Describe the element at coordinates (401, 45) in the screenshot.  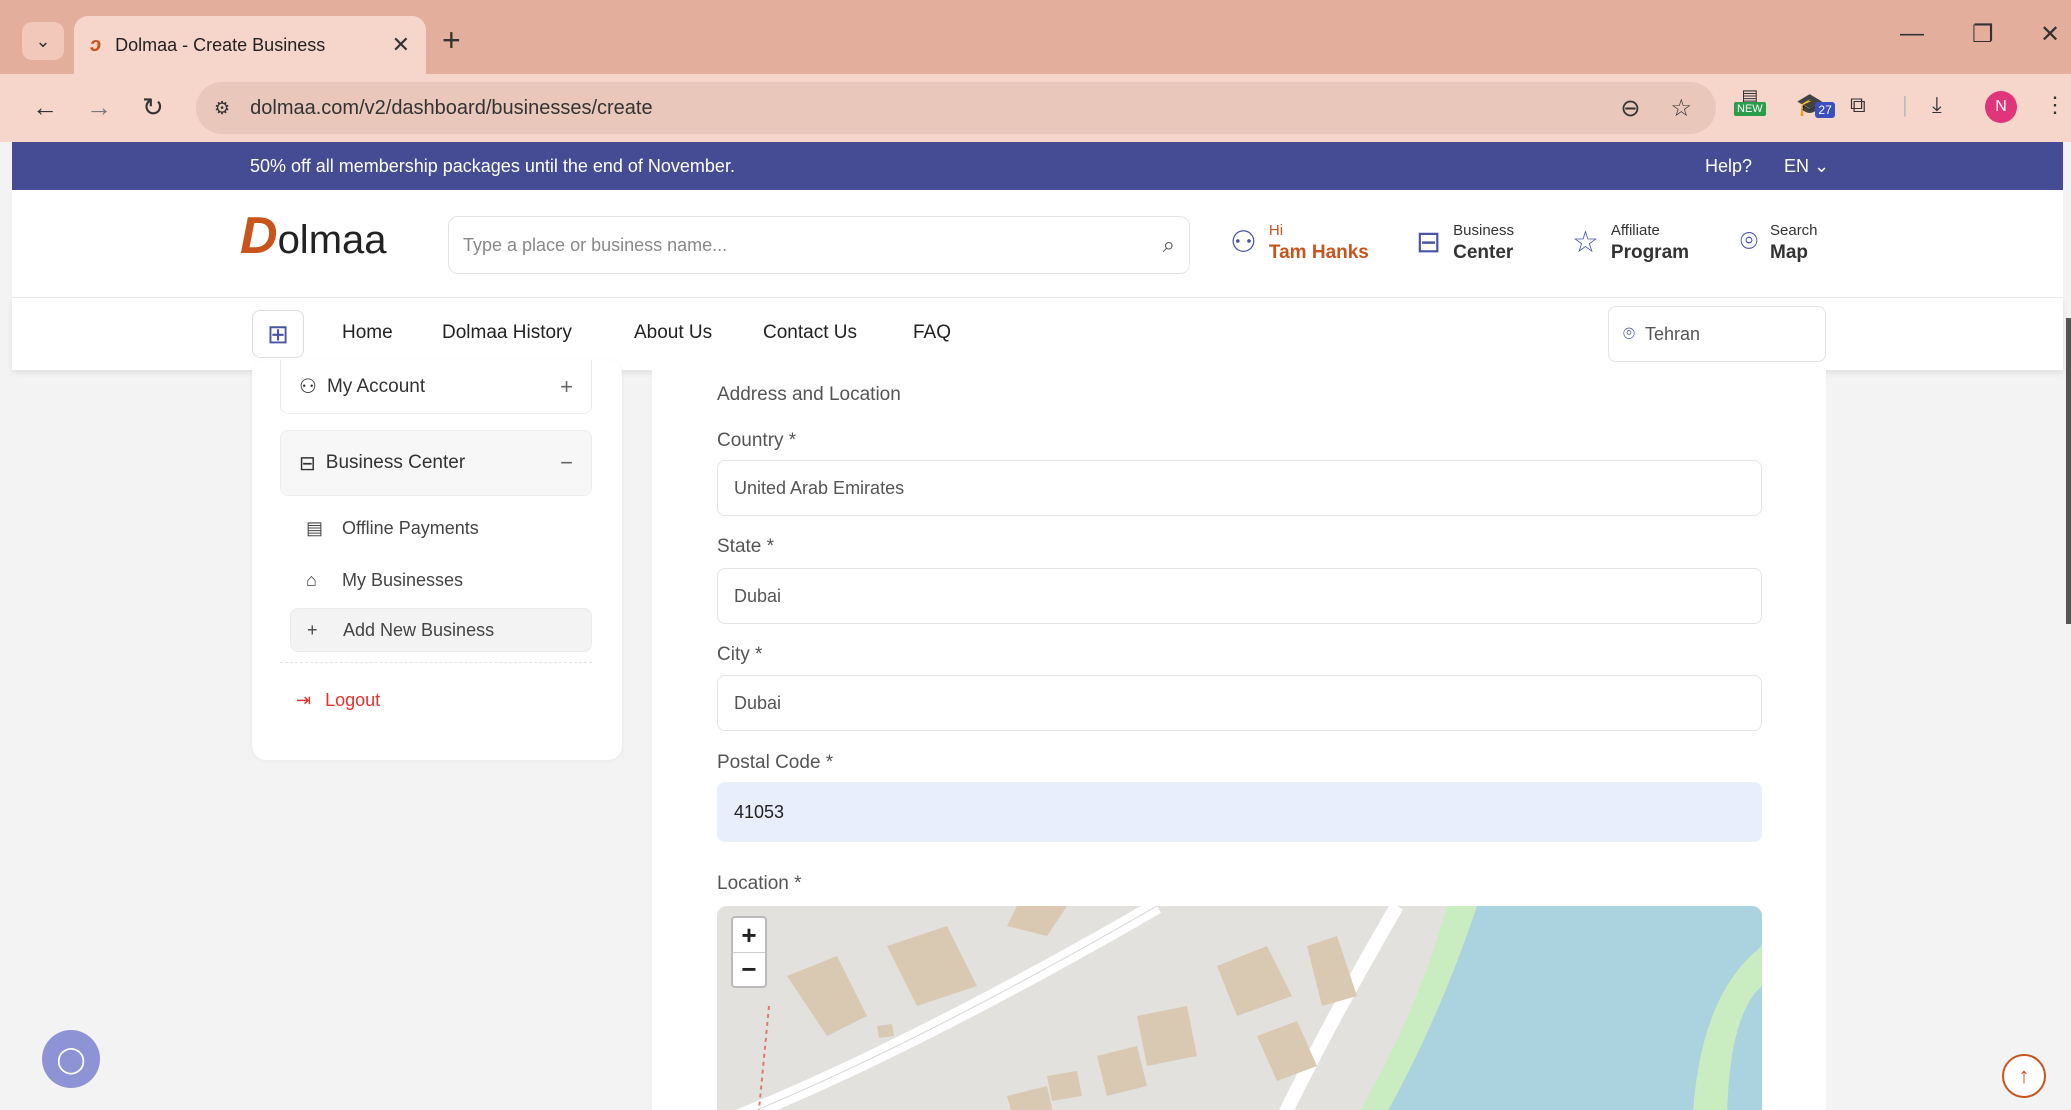
I see `close-tab-icon: ✕` at that location.